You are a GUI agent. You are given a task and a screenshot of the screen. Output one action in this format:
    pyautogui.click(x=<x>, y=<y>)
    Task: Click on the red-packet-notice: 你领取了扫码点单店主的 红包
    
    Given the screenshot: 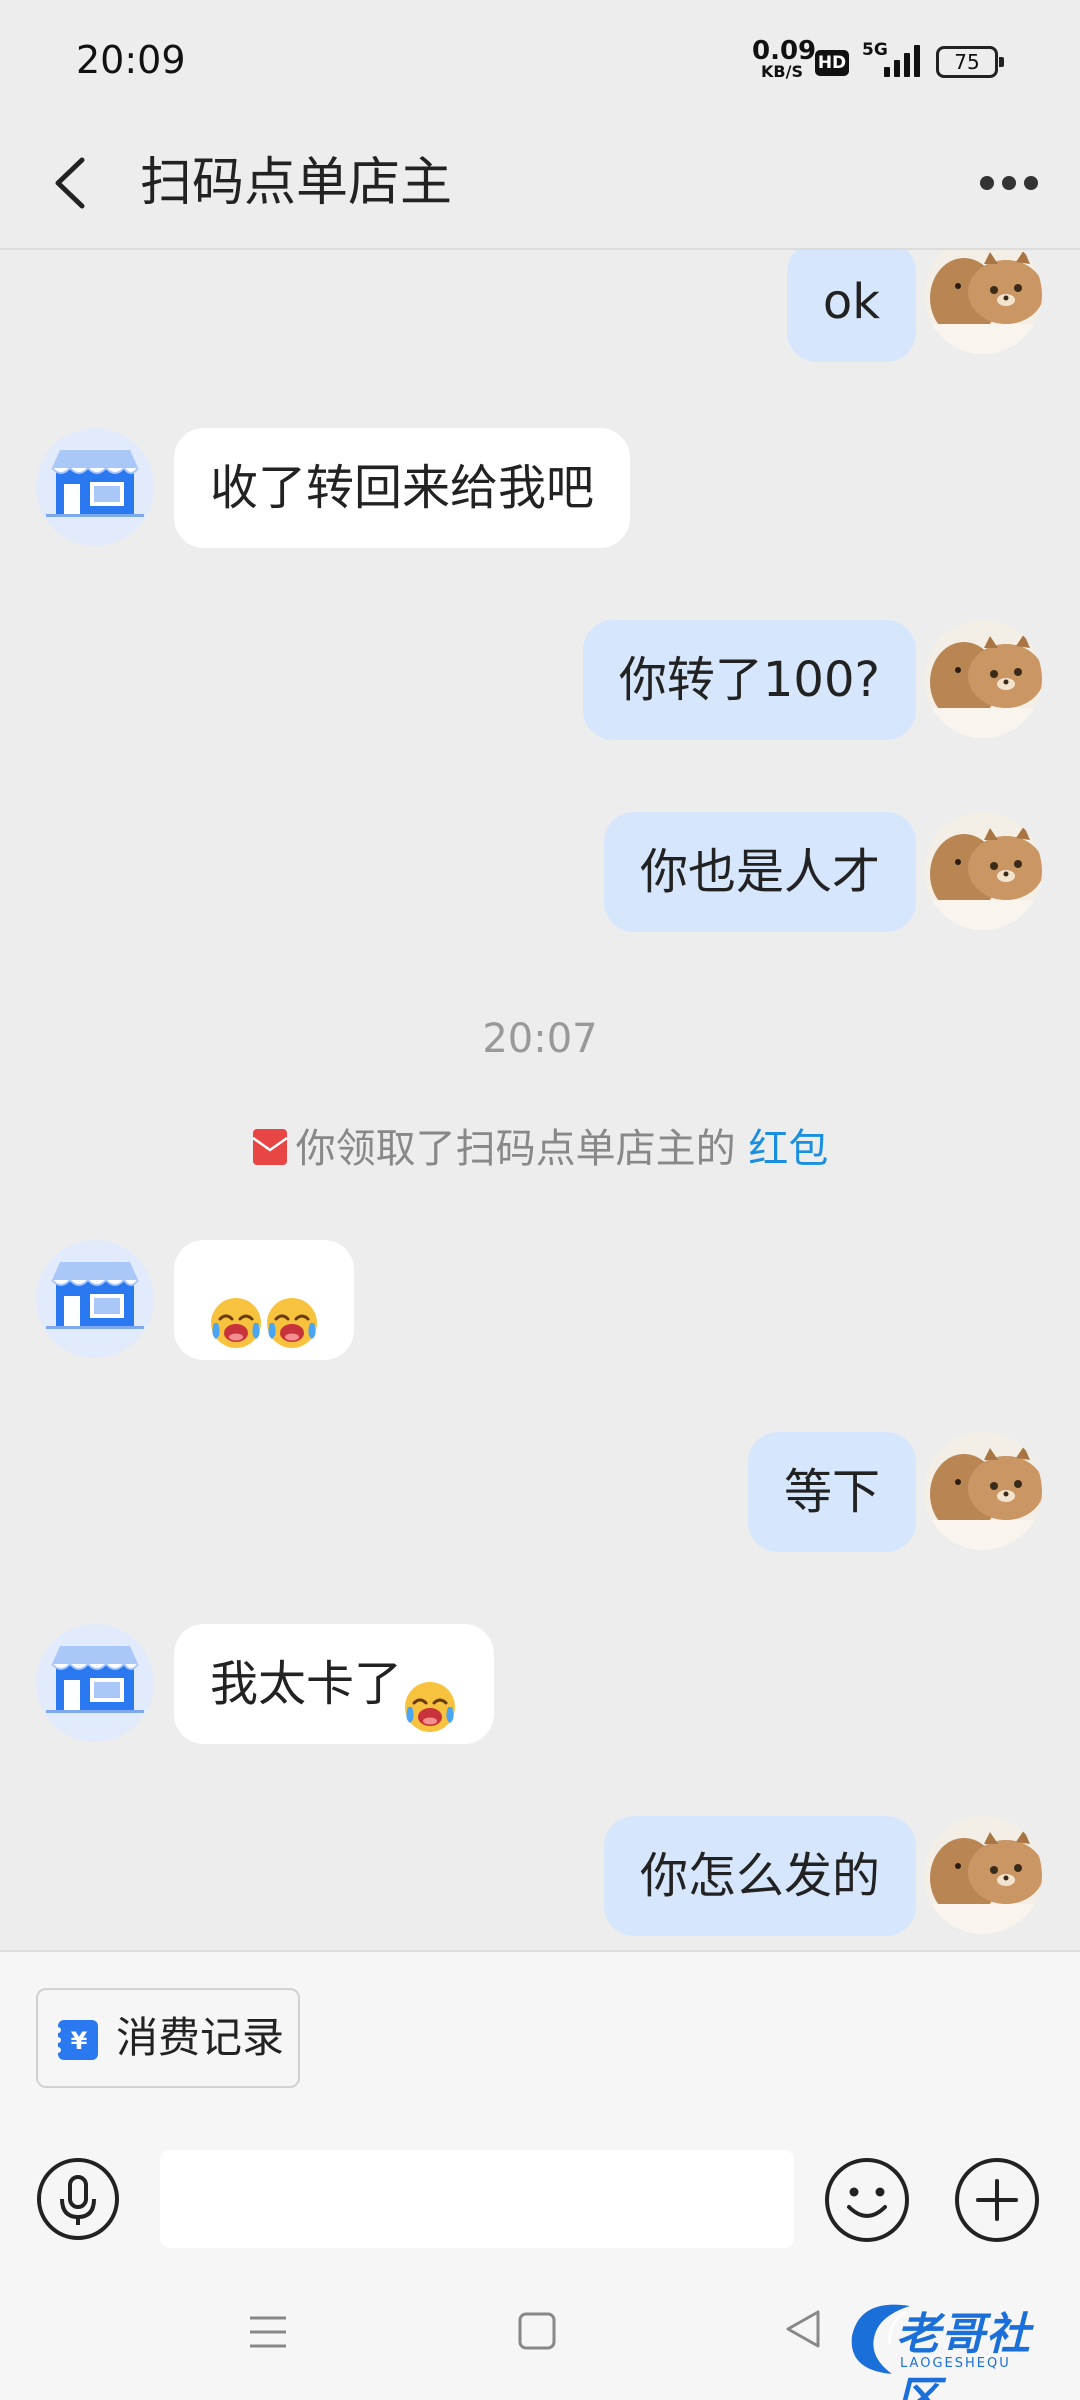 What is the action you would take?
    pyautogui.click(x=540, y=1145)
    